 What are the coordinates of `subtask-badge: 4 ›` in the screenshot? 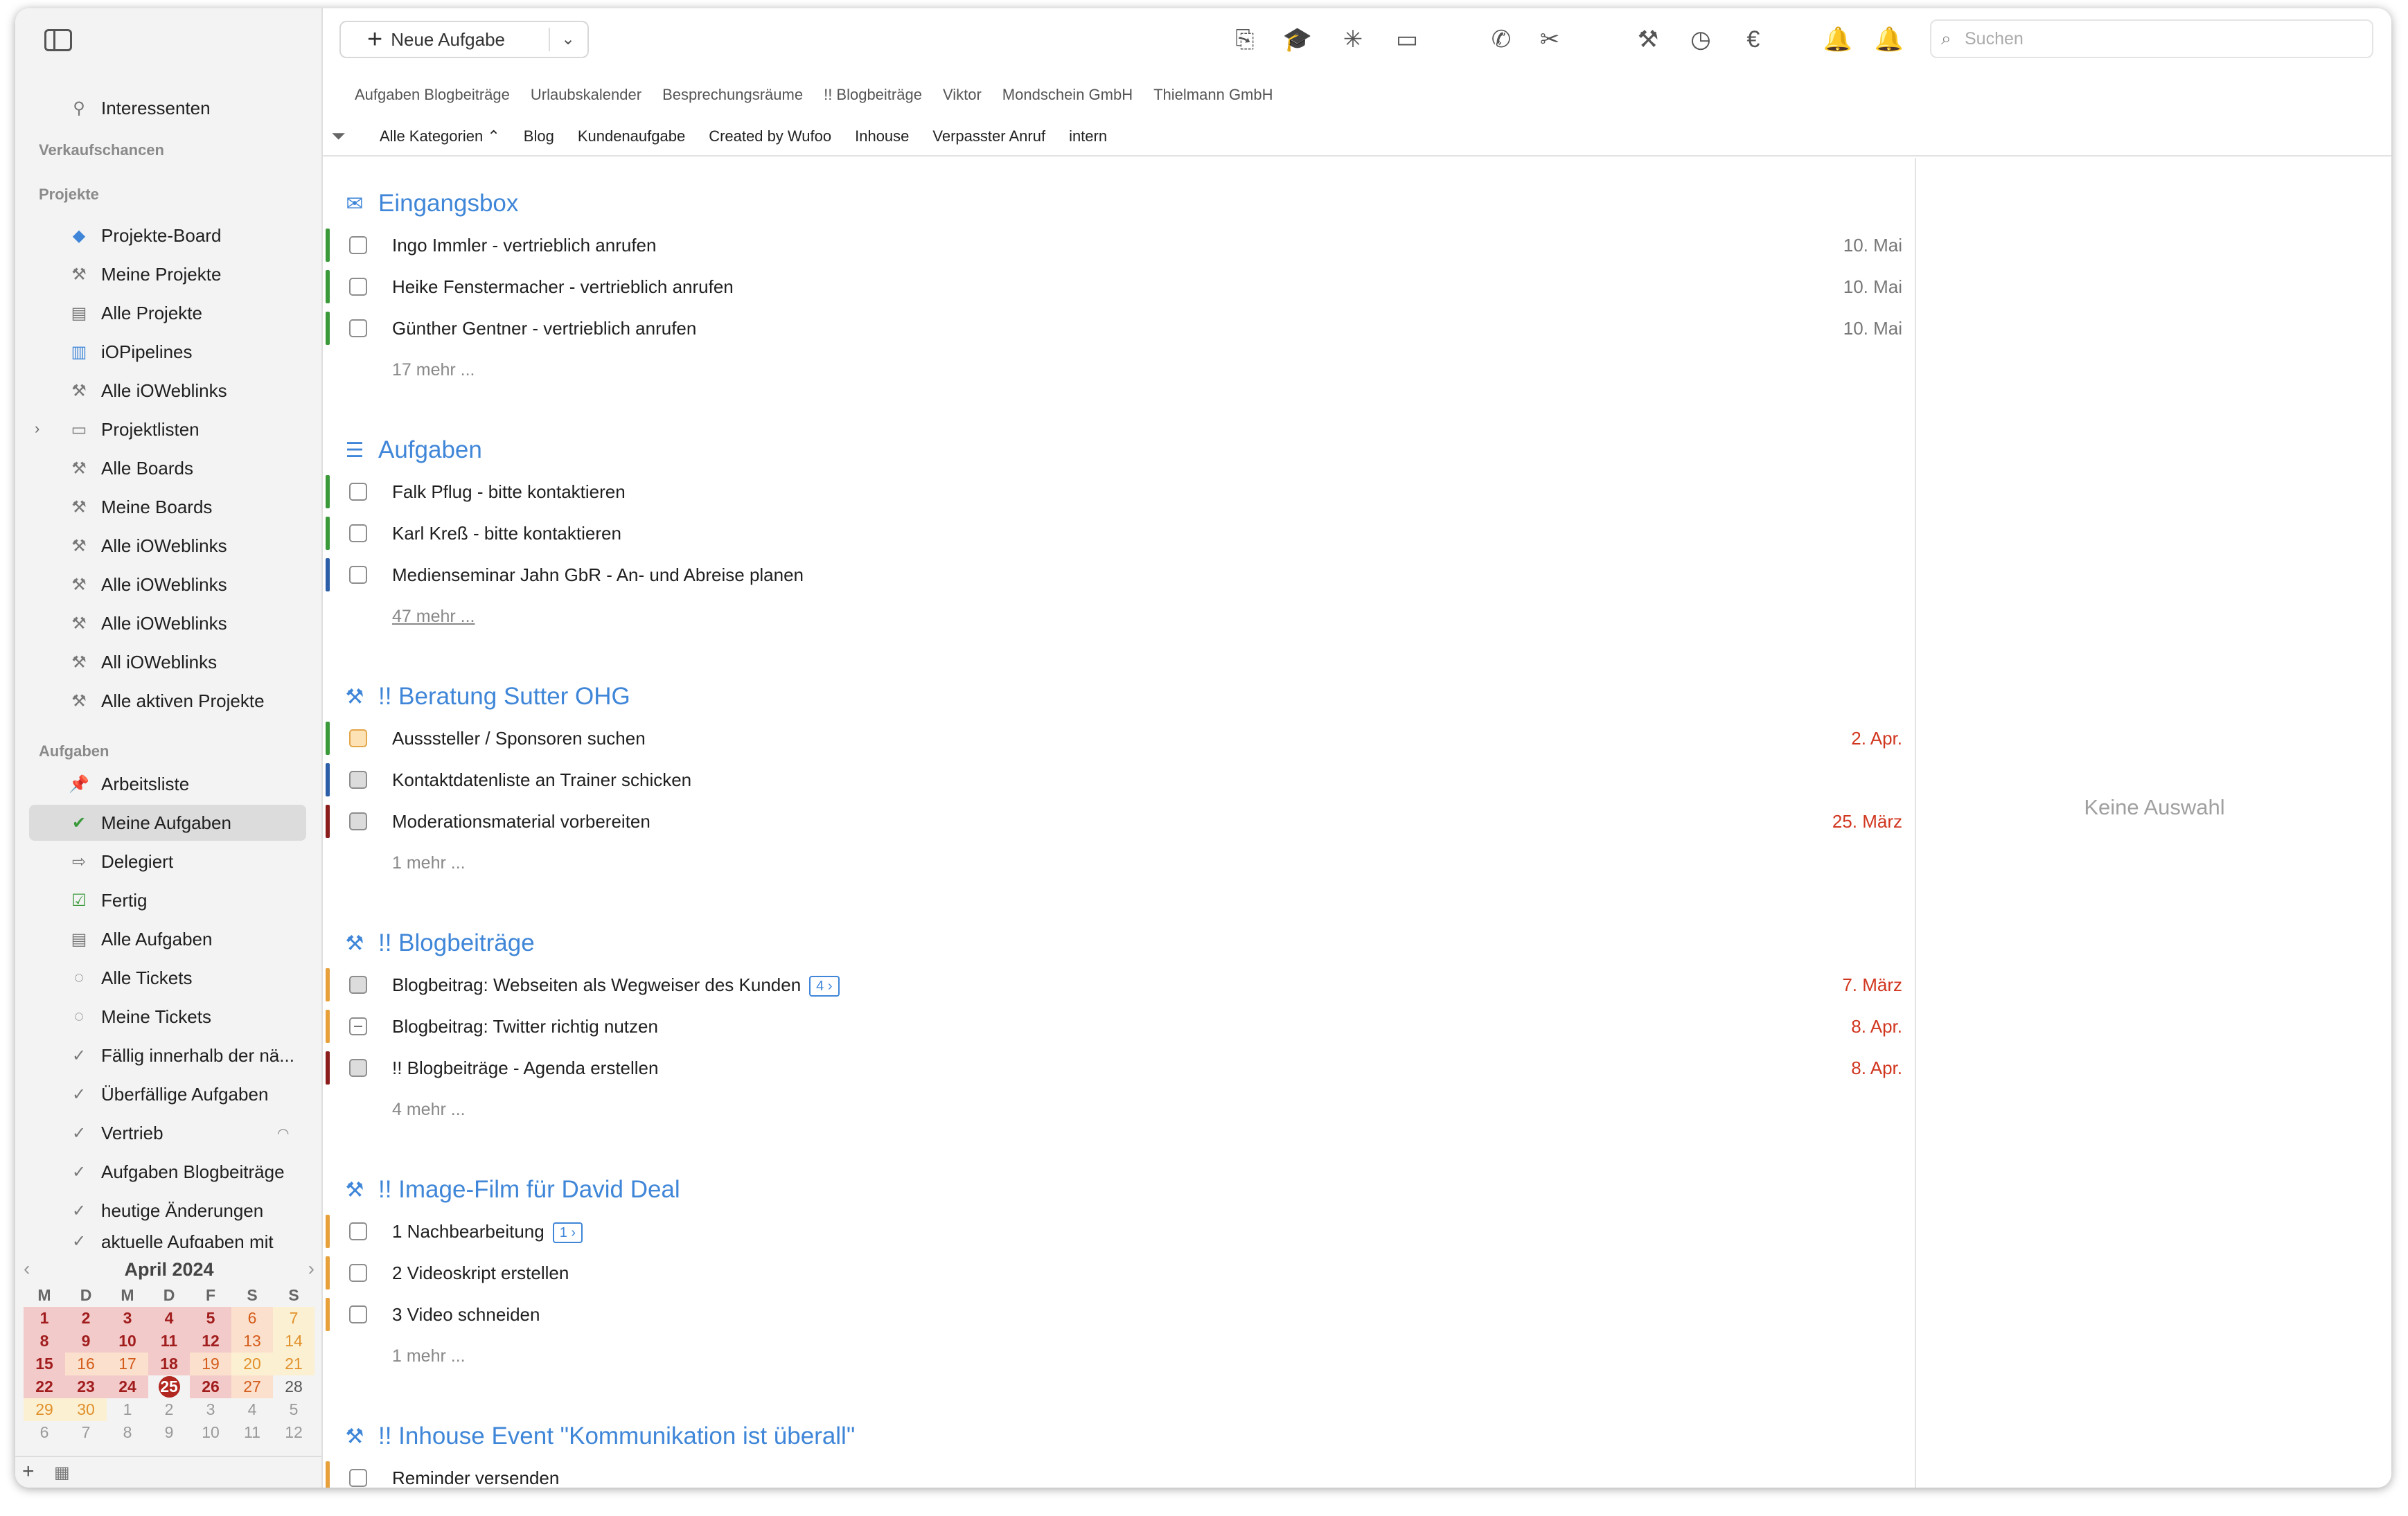 It's located at (824, 986).